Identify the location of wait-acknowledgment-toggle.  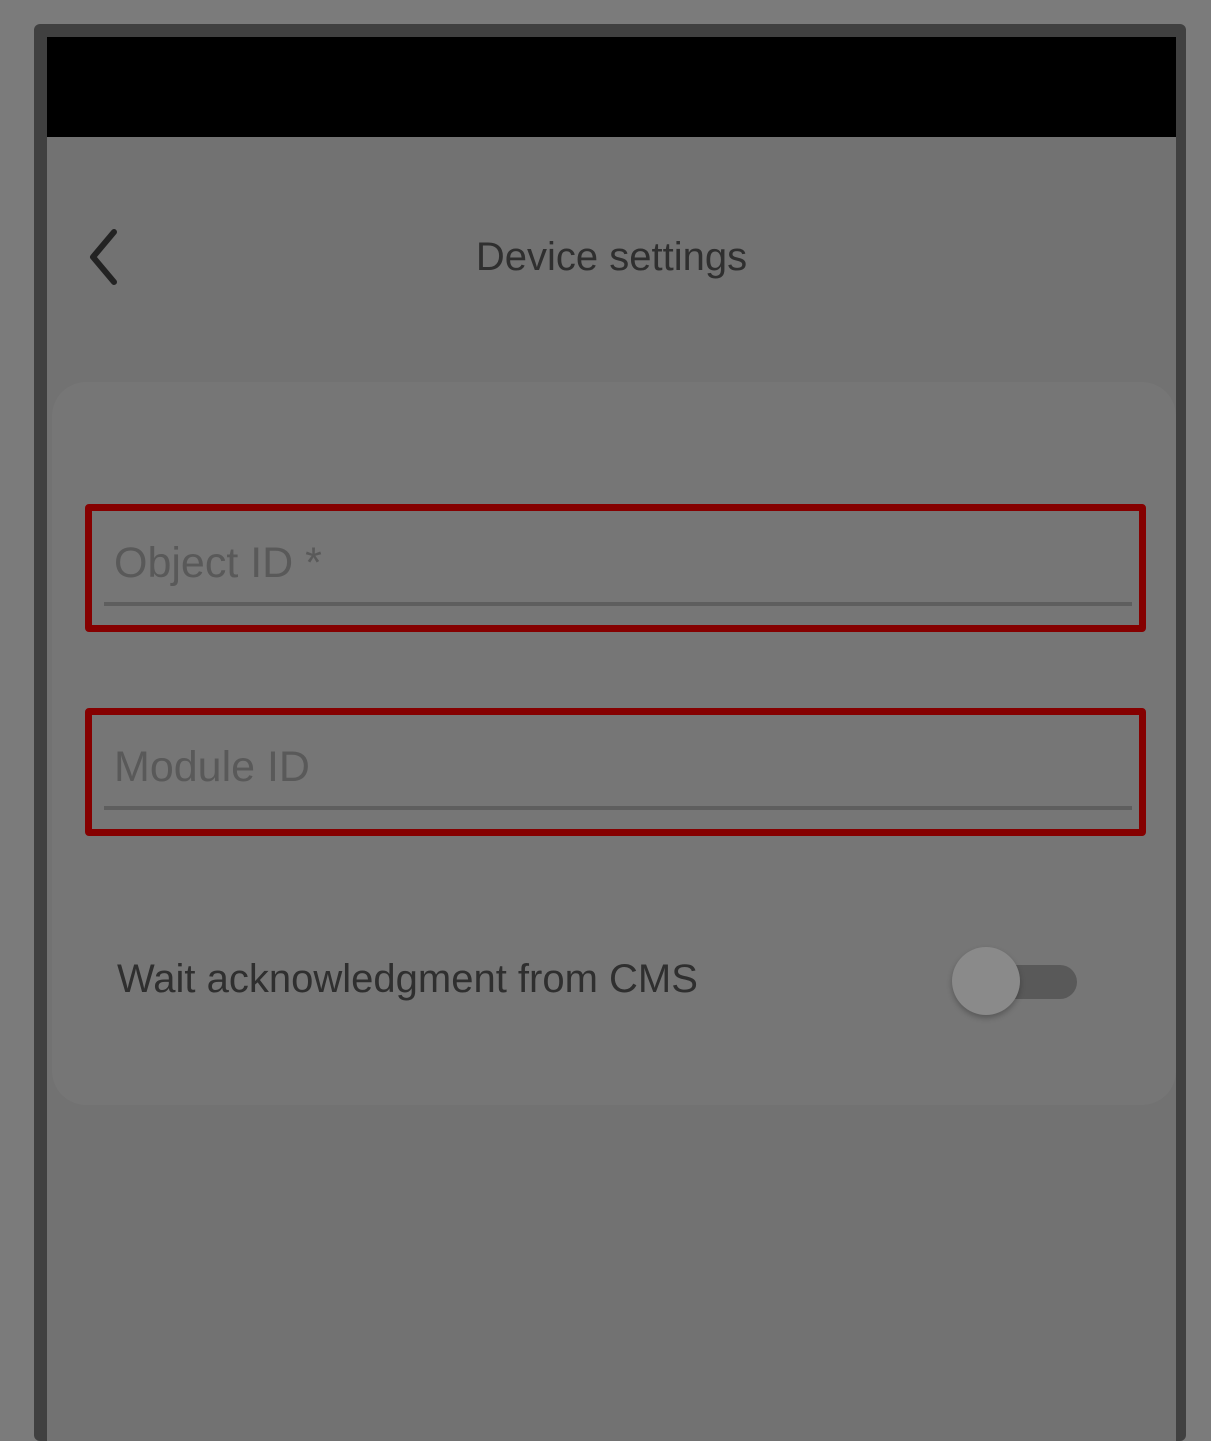
(1020, 981).